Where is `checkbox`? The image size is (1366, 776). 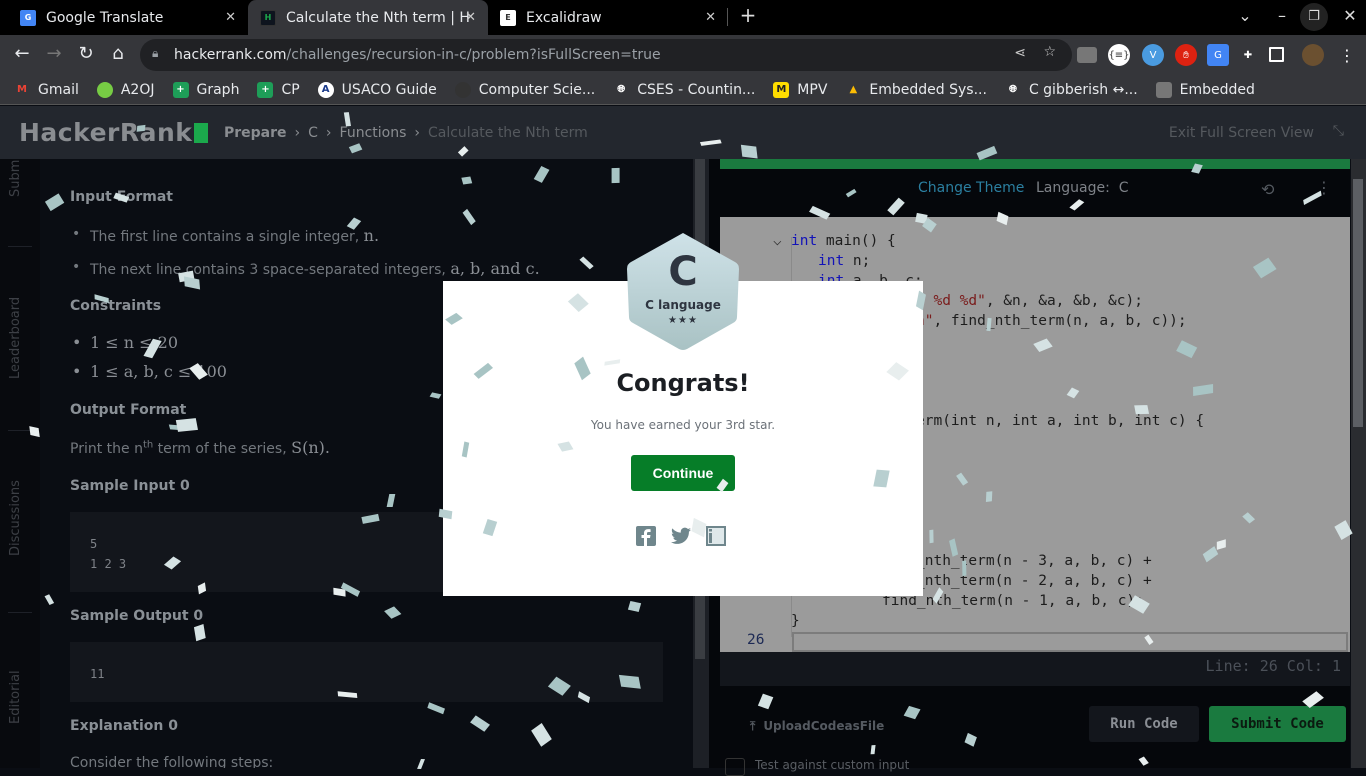
checkbox is located at coordinates (735, 767).